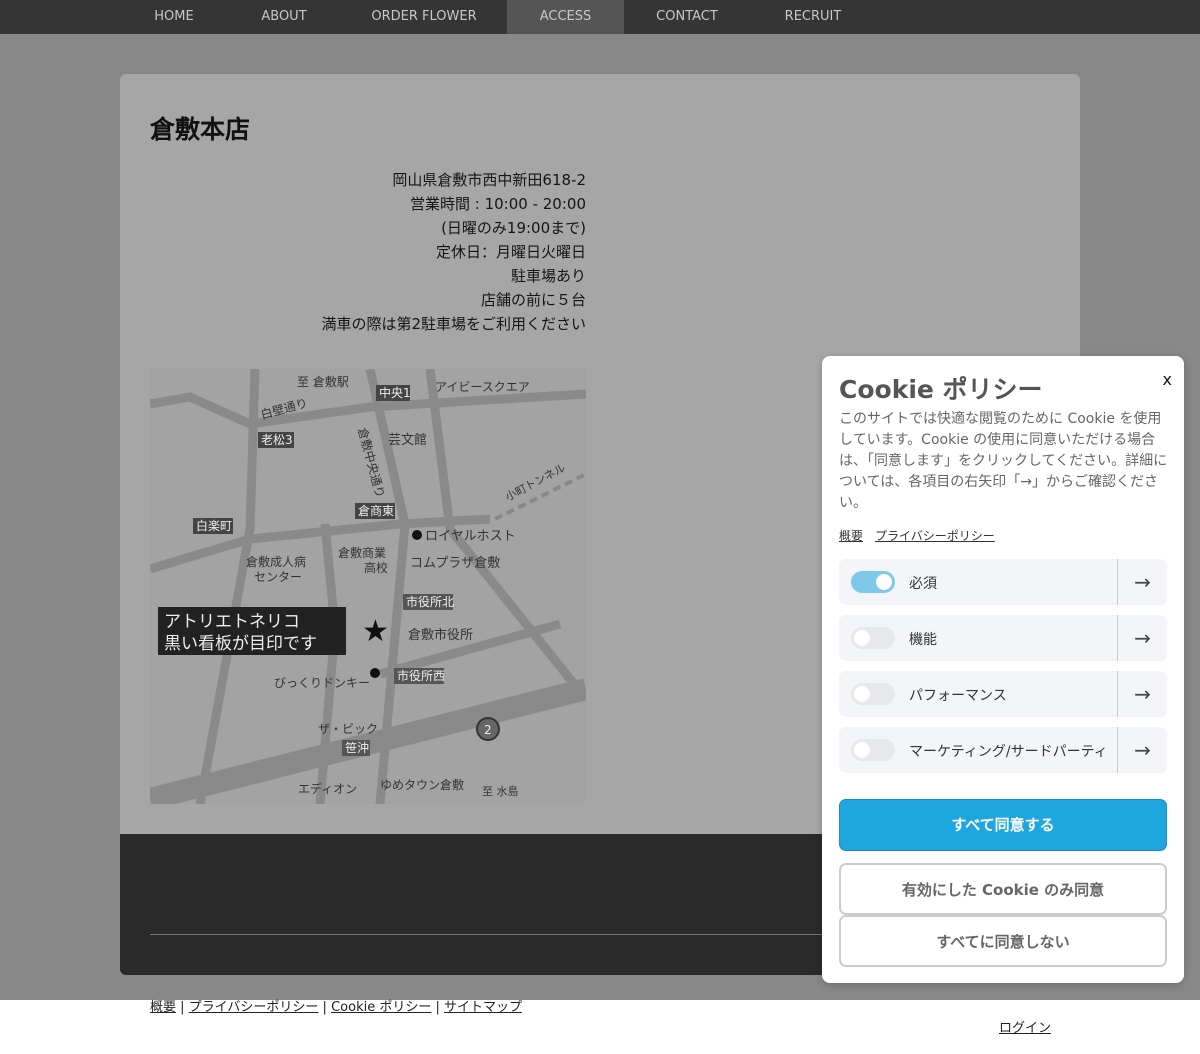 The width and height of the screenshot is (1200, 1054). Describe the element at coordinates (174, 17) in the screenshot. I see `nav-home: HOME` at that location.